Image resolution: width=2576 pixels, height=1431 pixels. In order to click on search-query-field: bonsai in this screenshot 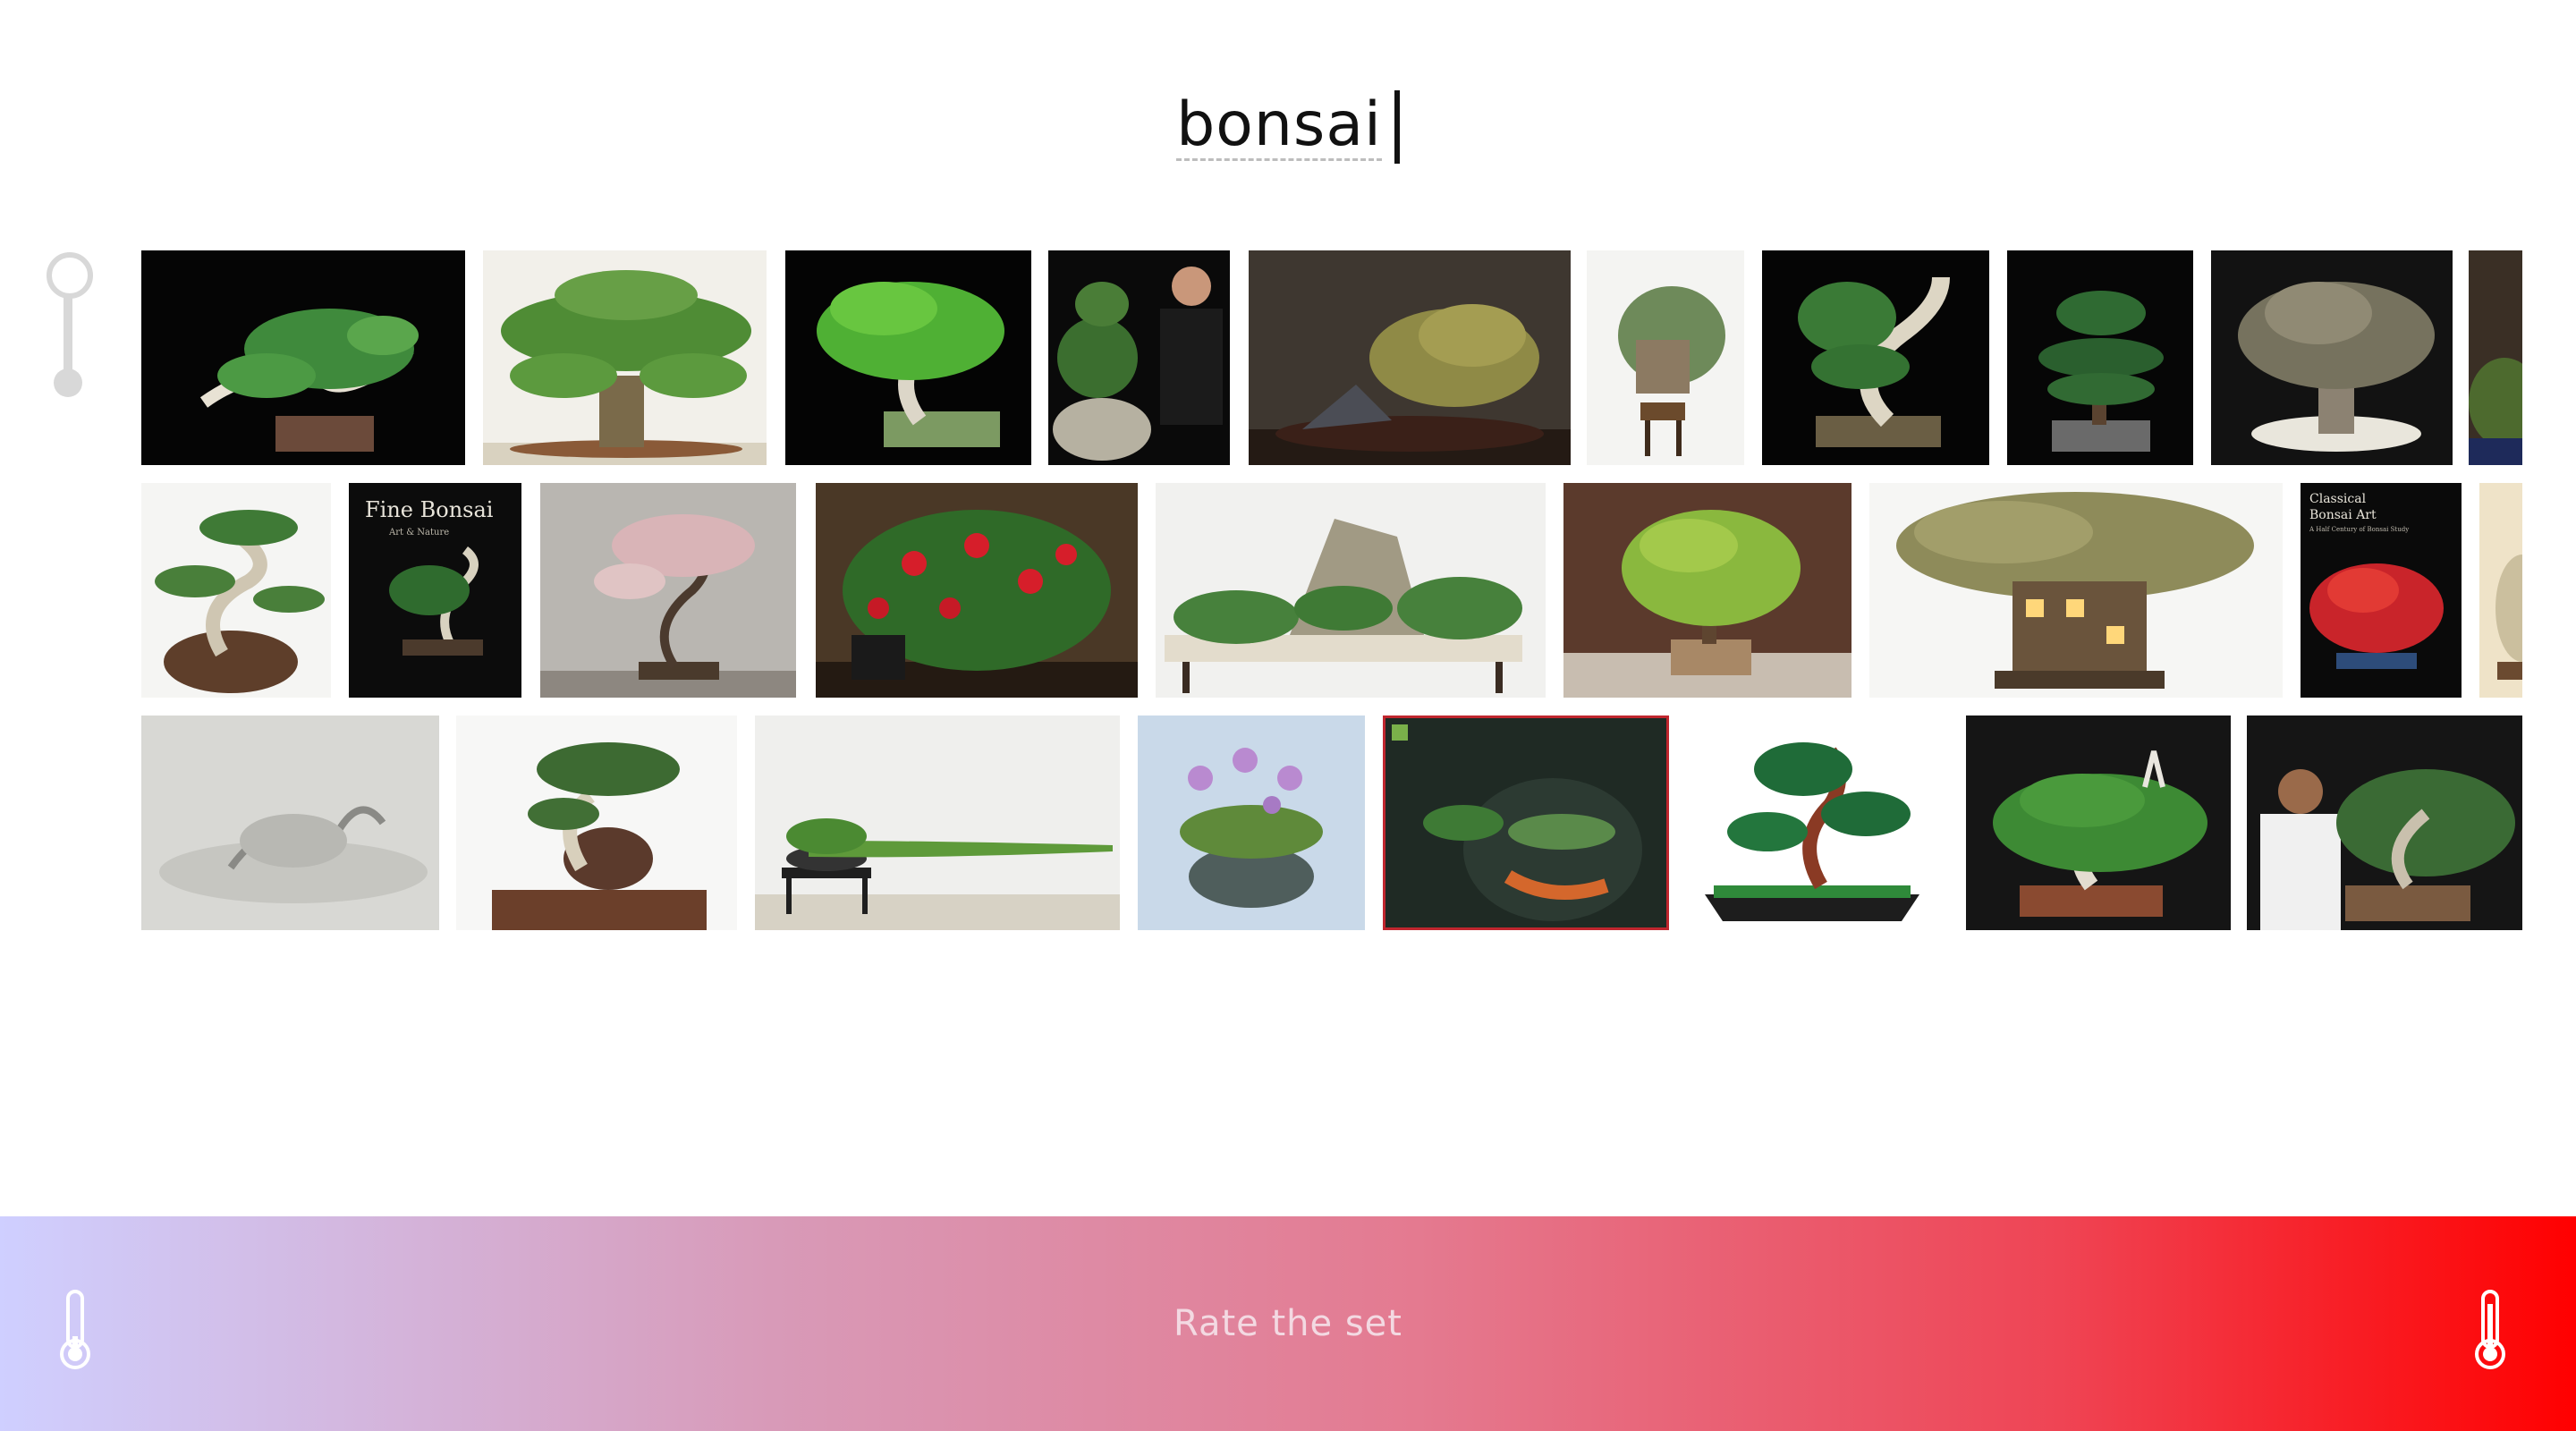, I will do `click(1288, 127)`.